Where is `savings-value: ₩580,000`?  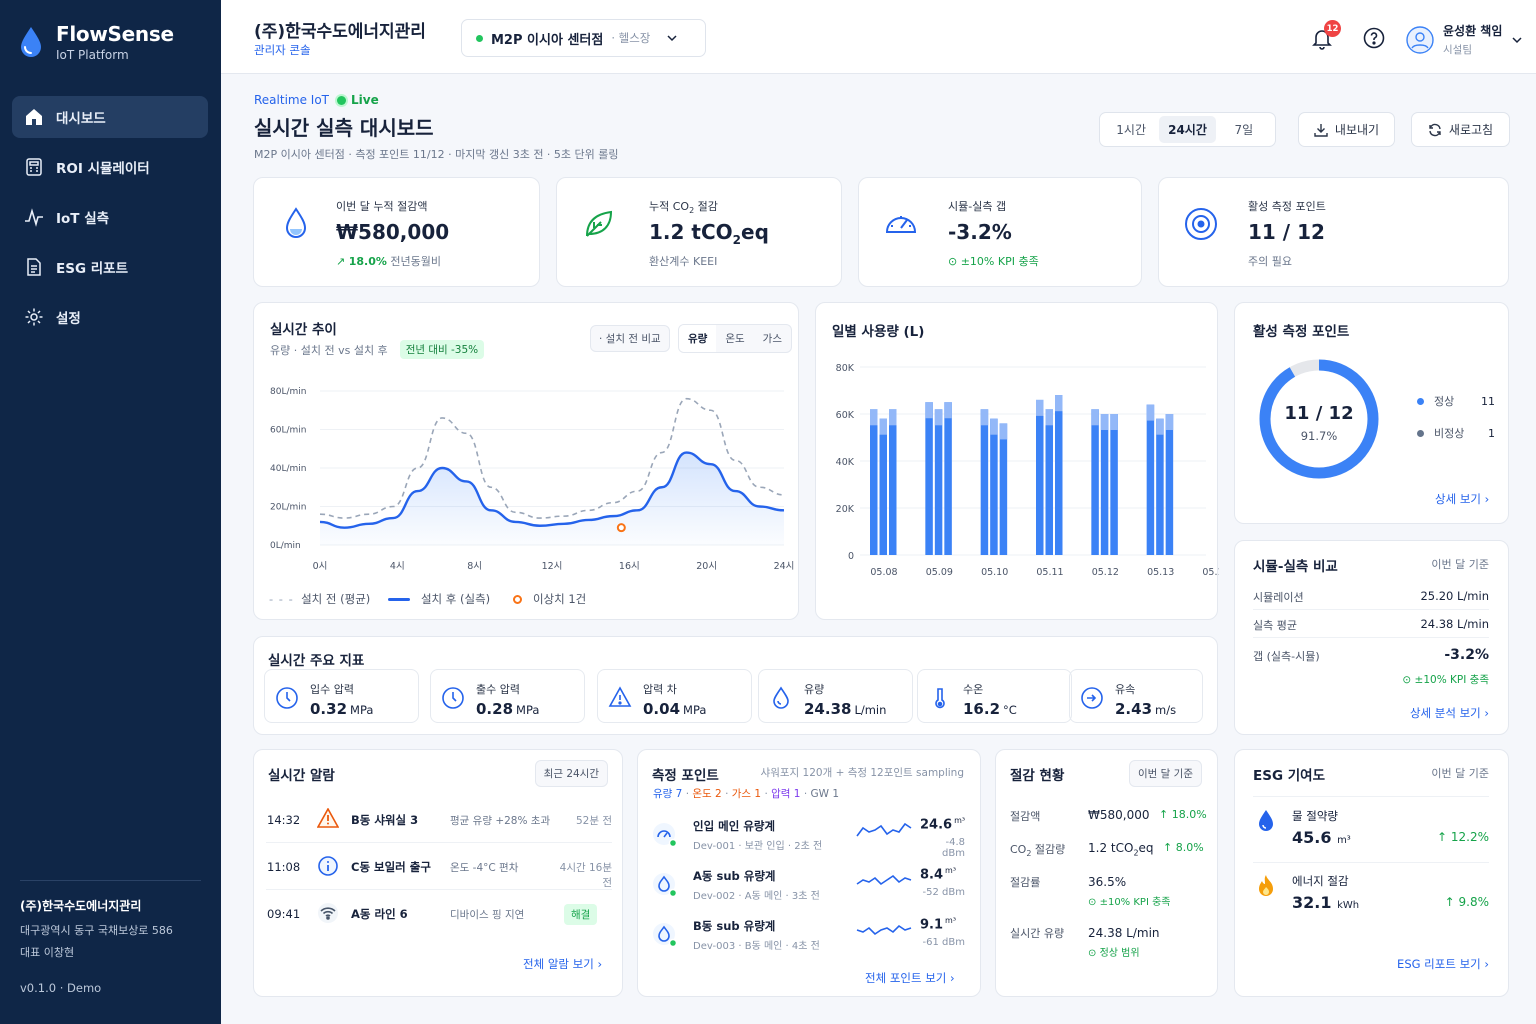
savings-value: ₩580,000 is located at coordinates (1119, 815).